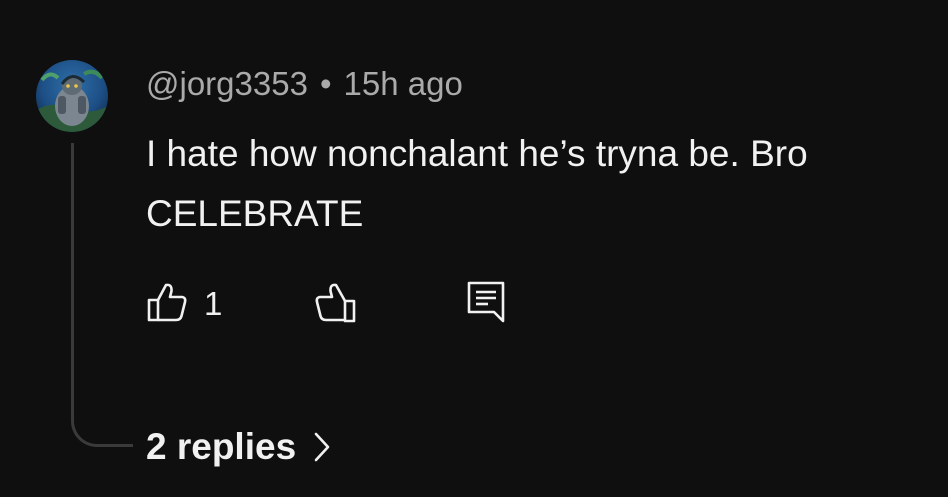 The image size is (948, 497). I want to click on comment-text-line: I hate how nonchalant he’s tryna be. Bro, so click(477, 153).